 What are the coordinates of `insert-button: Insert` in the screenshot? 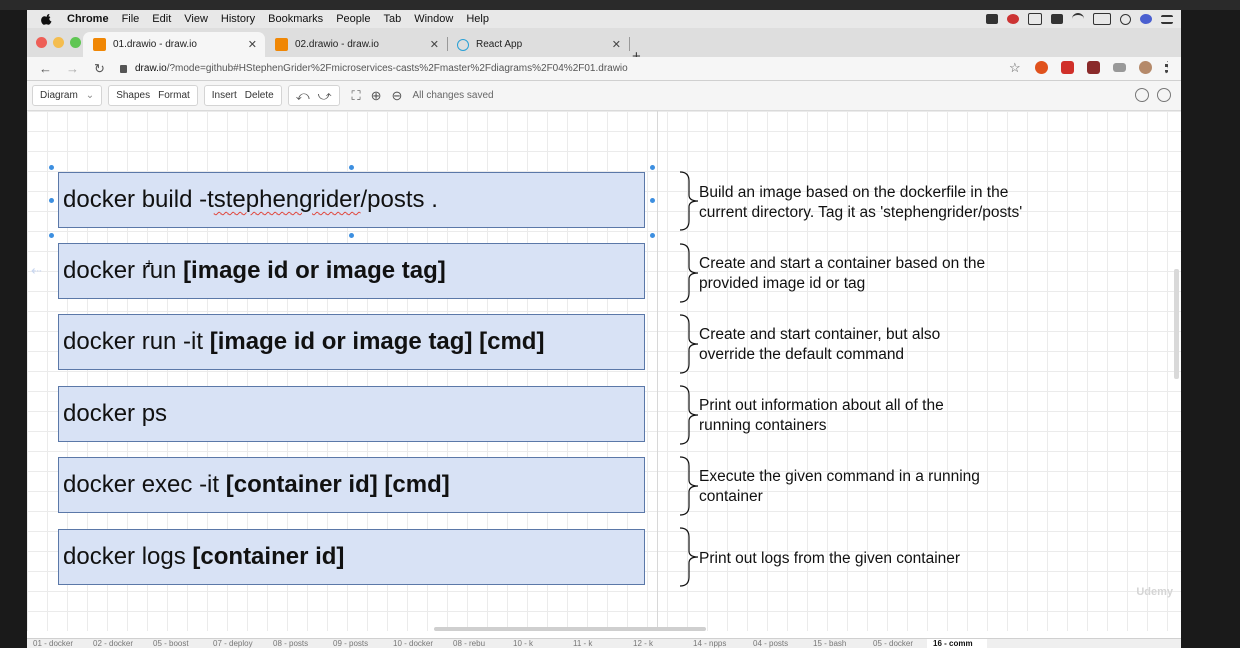 It's located at (224, 95).